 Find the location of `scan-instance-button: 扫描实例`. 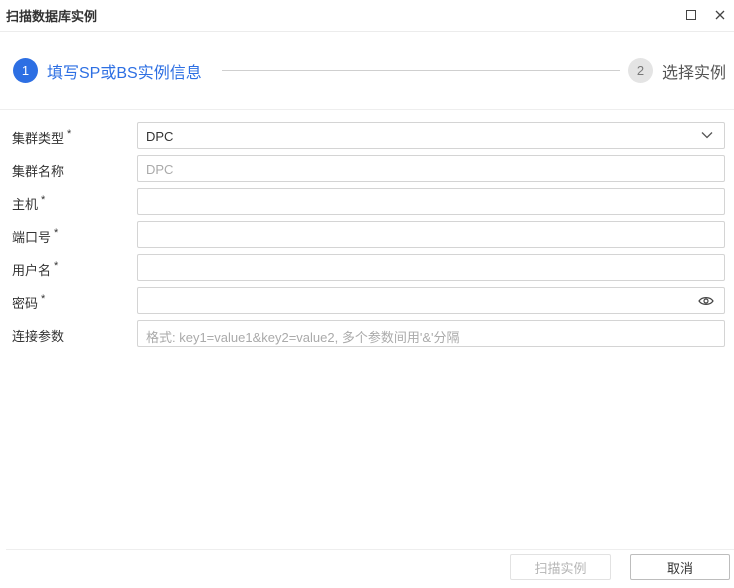

scan-instance-button: 扫描实例 is located at coordinates (560, 567).